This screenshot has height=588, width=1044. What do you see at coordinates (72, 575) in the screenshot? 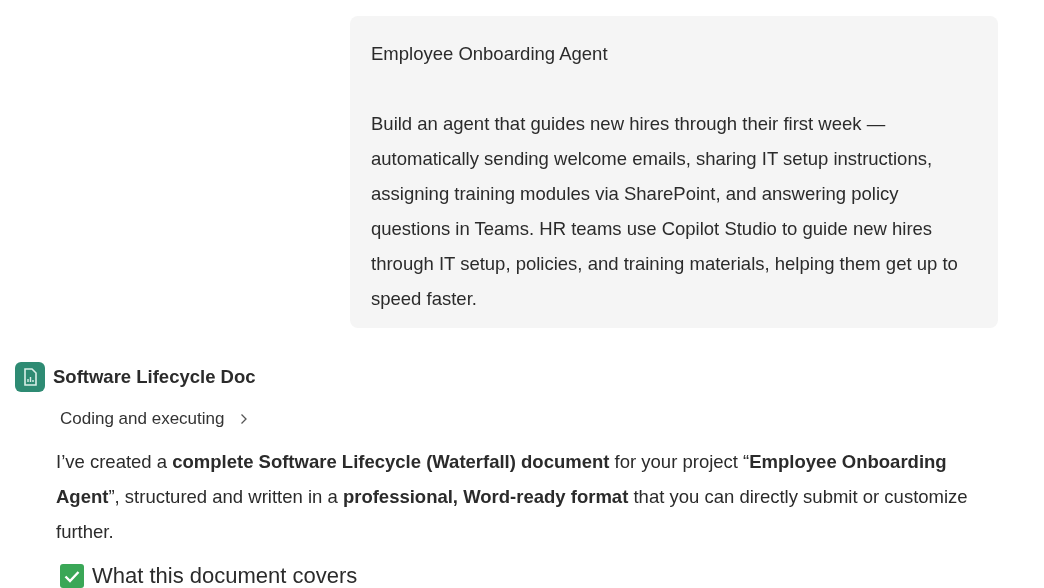
I see `checkmark-icon` at bounding box center [72, 575].